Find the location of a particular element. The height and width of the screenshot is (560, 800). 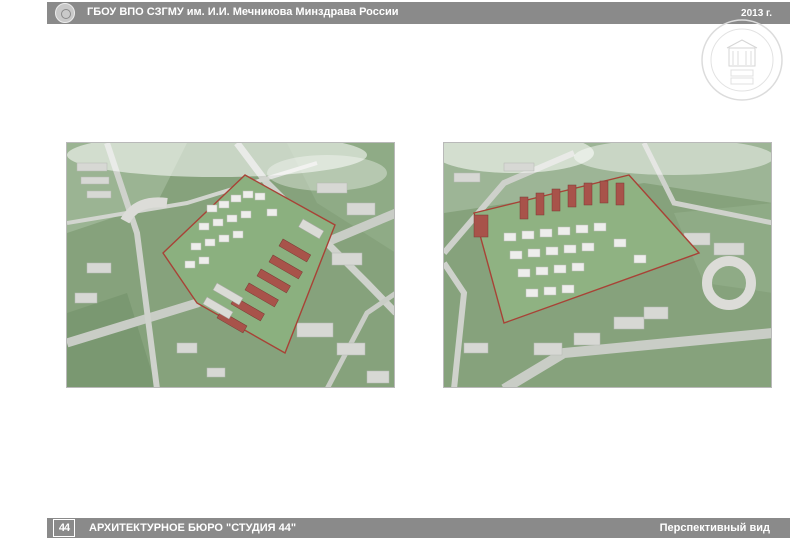

stamp-seal-icon is located at coordinates (742, 60).